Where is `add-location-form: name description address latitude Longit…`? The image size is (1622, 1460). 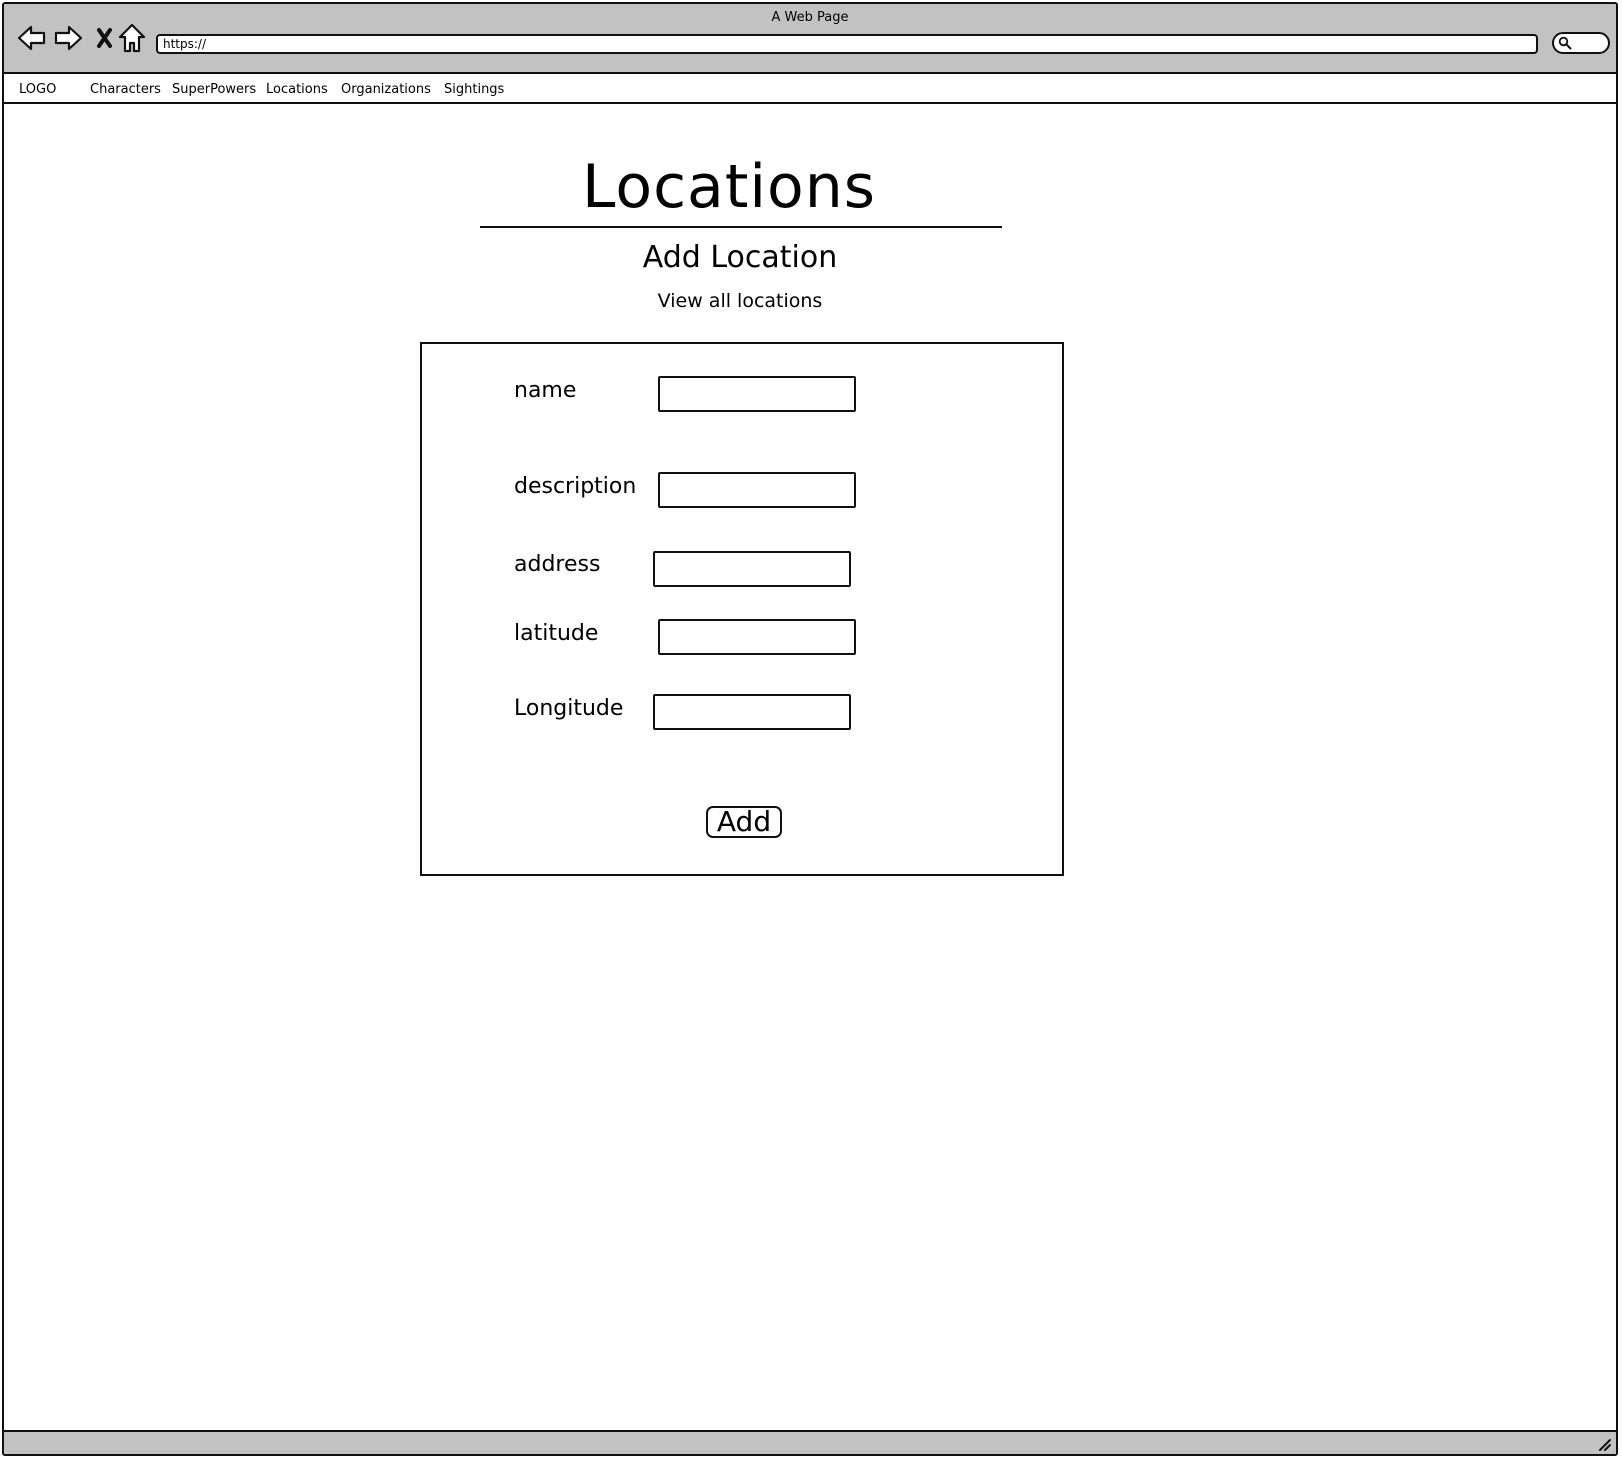 add-location-form: name description address latitude Longit… is located at coordinates (742, 609).